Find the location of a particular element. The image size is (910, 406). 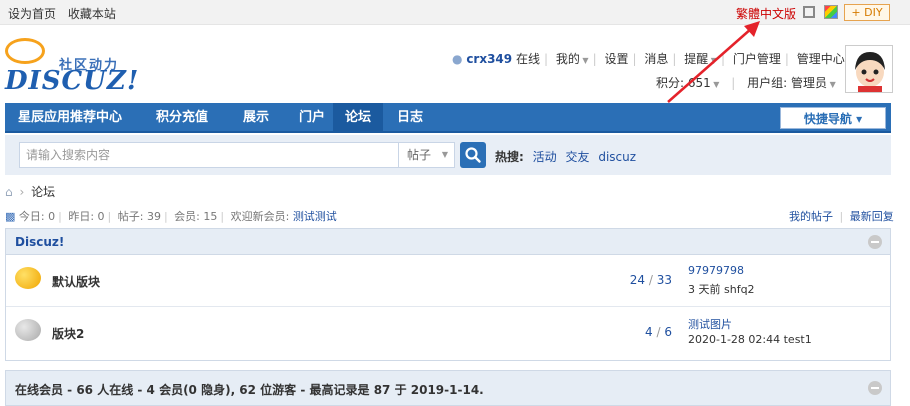

forum-thread-count: 4 is located at coordinates (649, 332).